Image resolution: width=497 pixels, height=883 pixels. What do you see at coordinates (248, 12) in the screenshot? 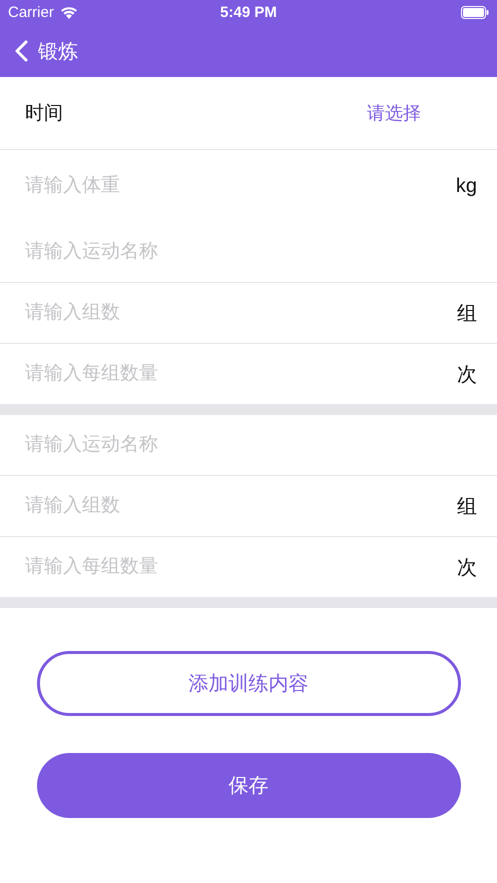
I see `clock-time: 5:49 PM` at bounding box center [248, 12].